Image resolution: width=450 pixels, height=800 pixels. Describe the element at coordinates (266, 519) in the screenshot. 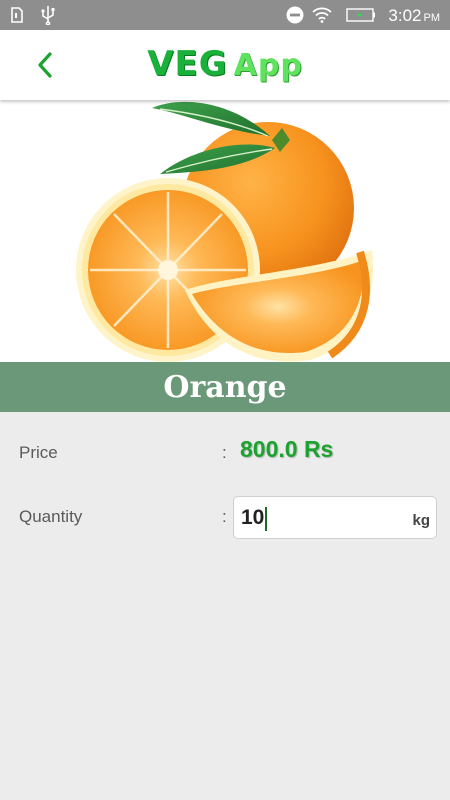

I see `text-cursor` at that location.